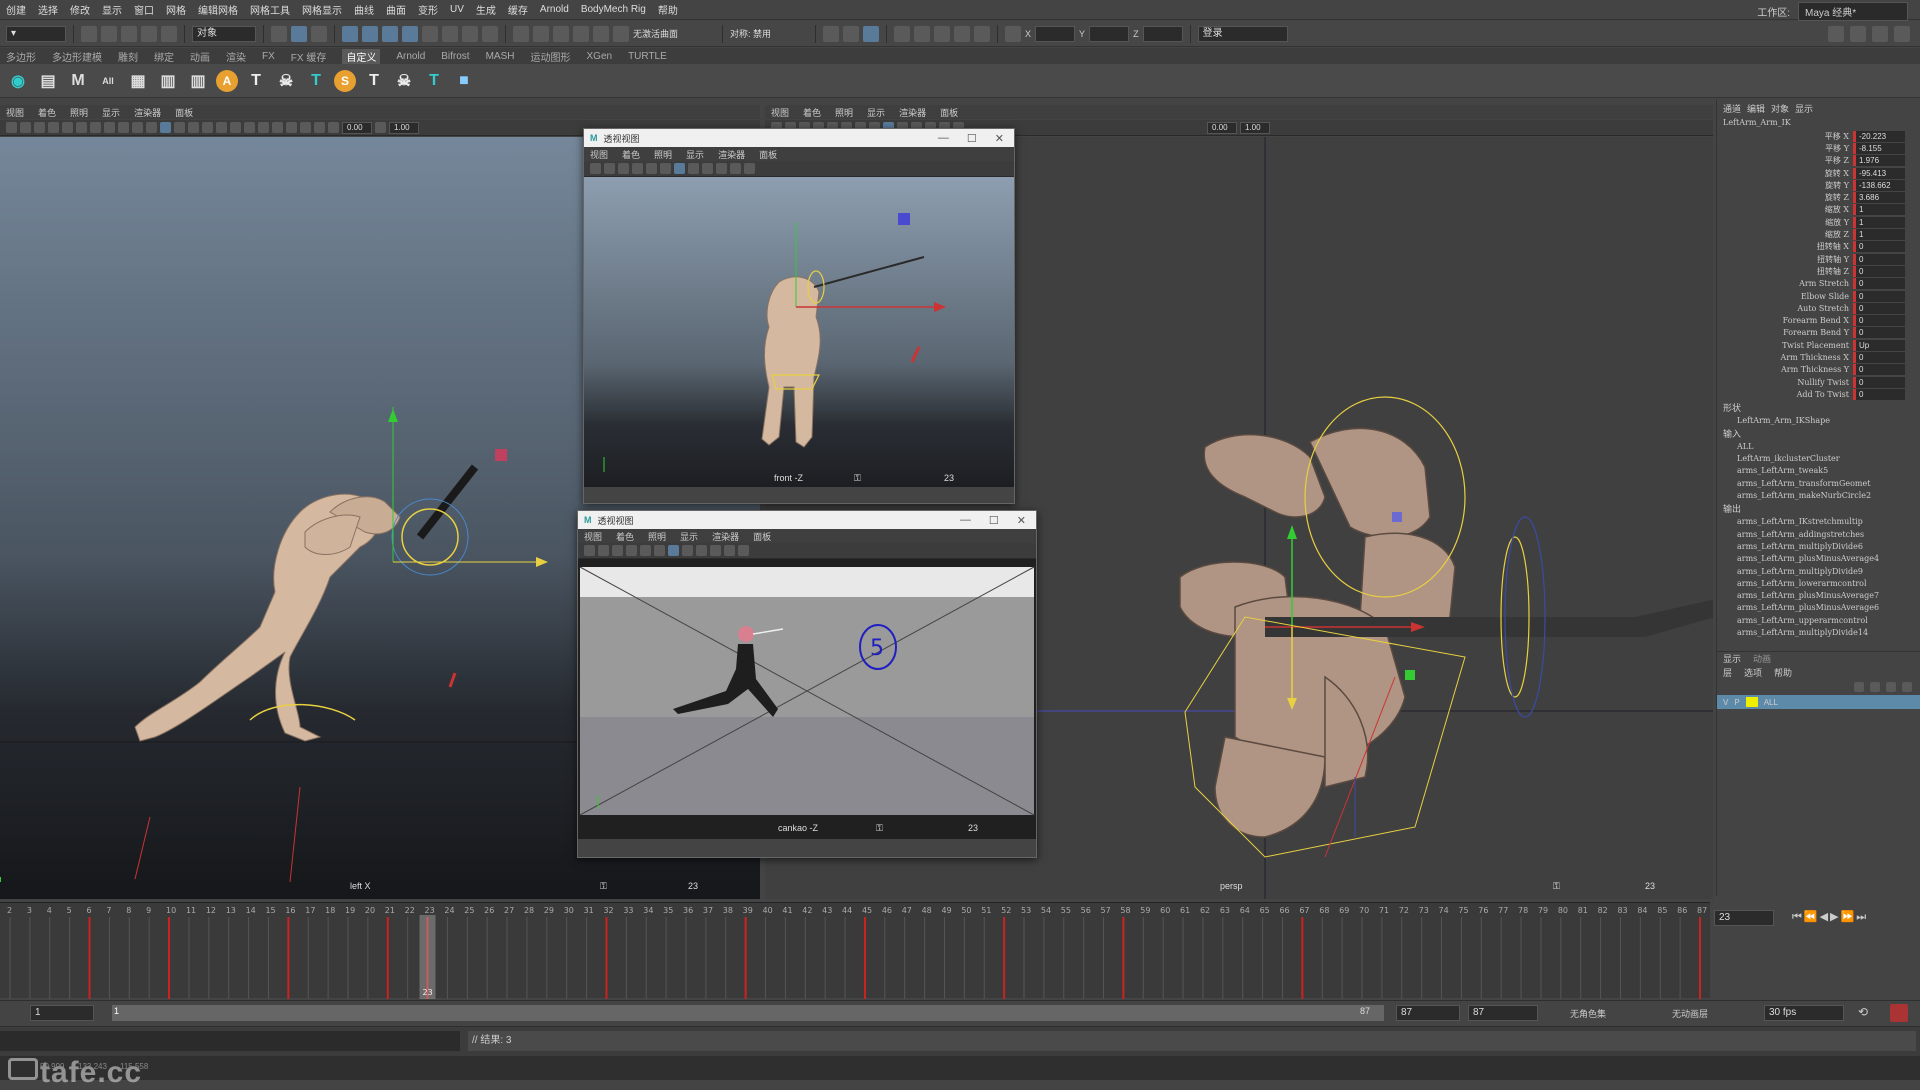  I want to click on select-joint-icon, so click(370, 33).